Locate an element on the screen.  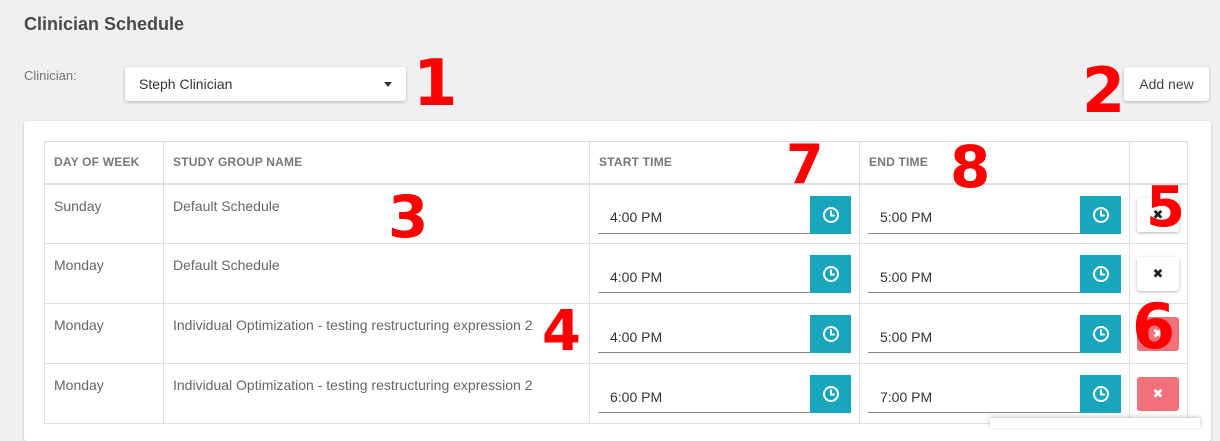
caret-down-icon is located at coordinates (388, 84).